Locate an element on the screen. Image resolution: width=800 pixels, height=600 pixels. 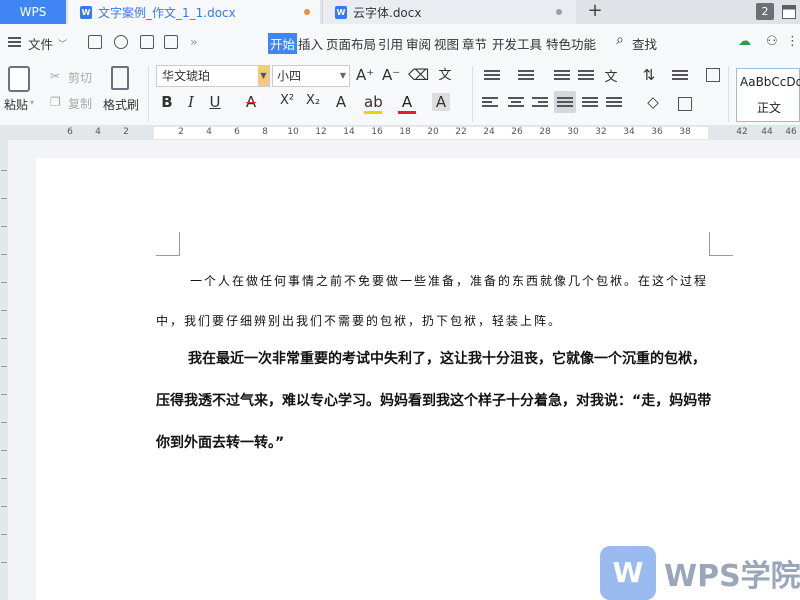
wps-academy-watermark: W WPS学院 is located at coordinates (700, 573).